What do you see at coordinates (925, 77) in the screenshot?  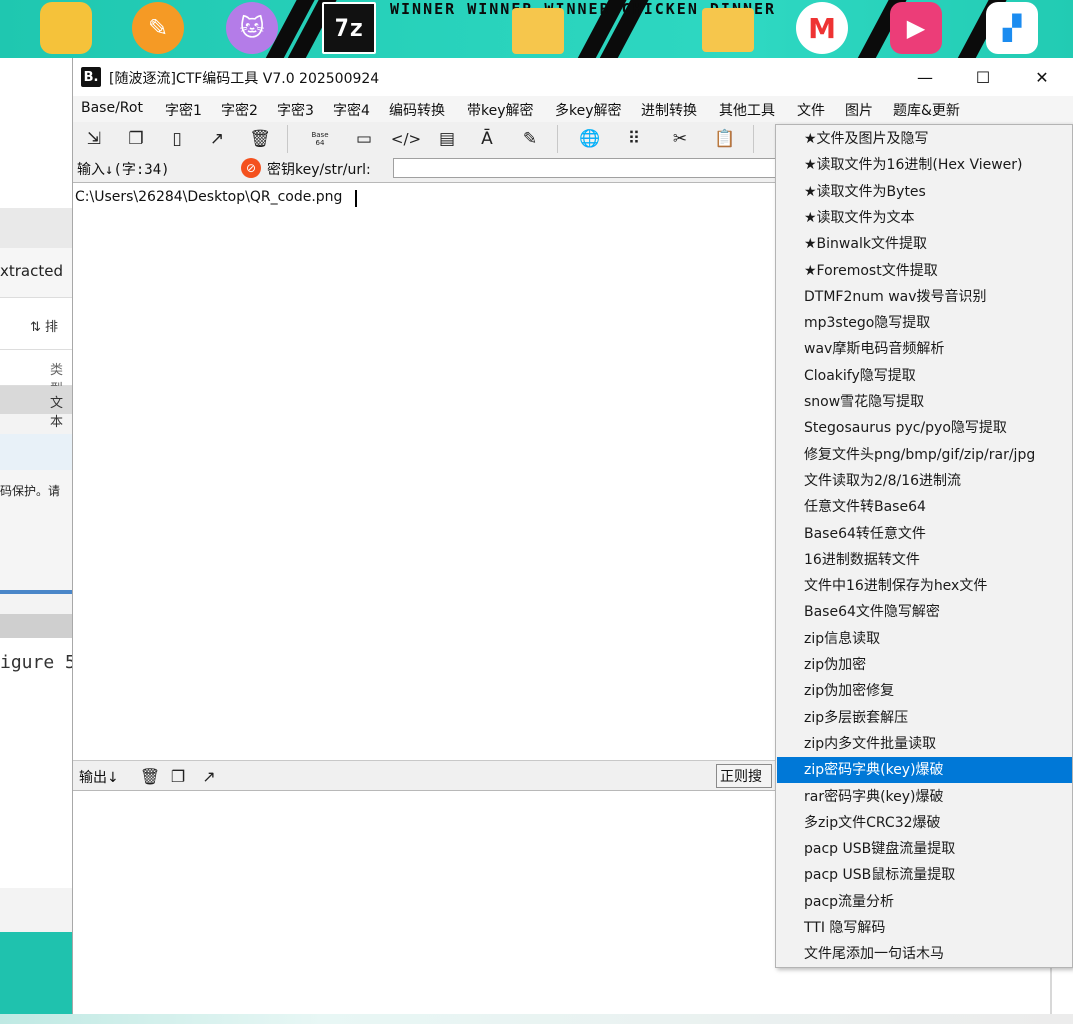 I see `minimize-button: —` at bounding box center [925, 77].